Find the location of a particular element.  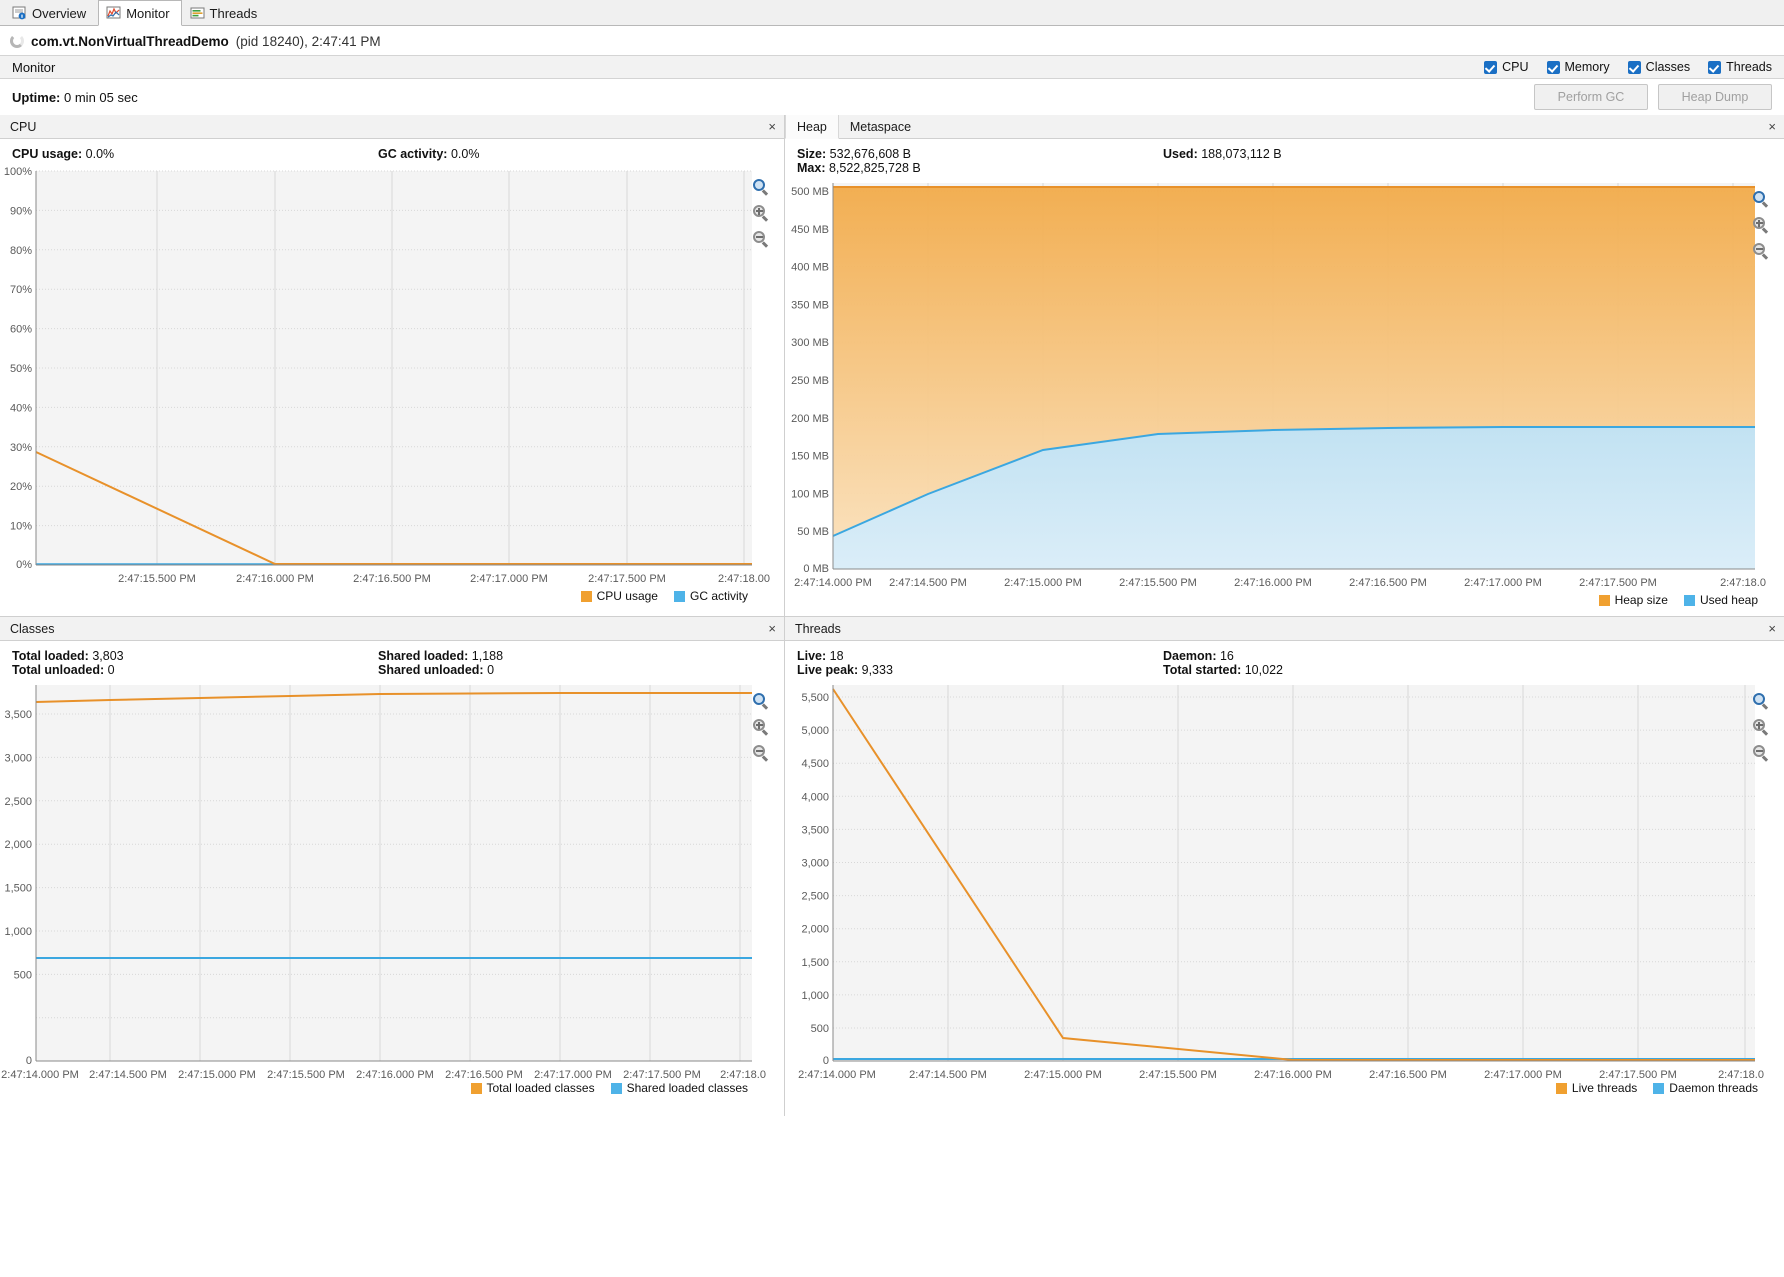

svg-text: 2,000 is located at coordinates (18, 845).